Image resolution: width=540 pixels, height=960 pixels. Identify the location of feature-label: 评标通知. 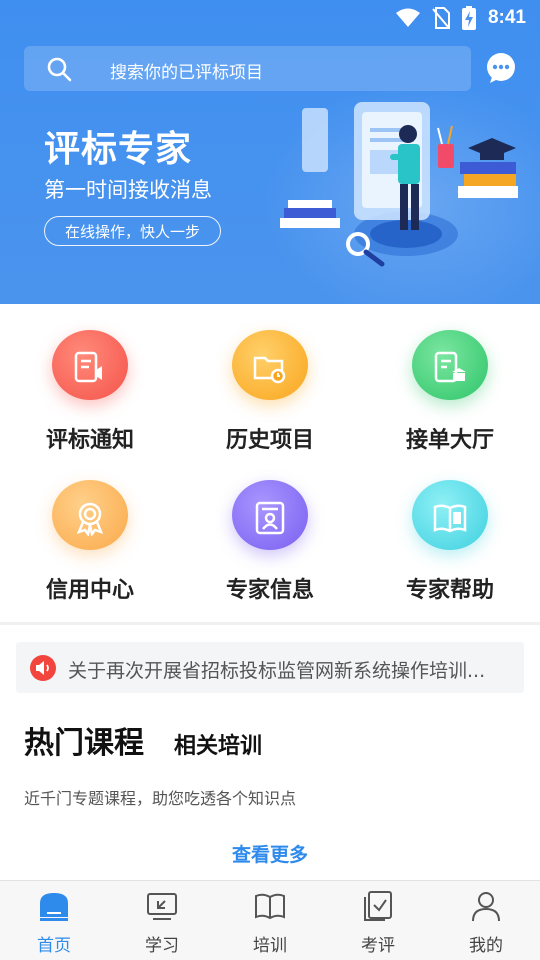
(89, 440).